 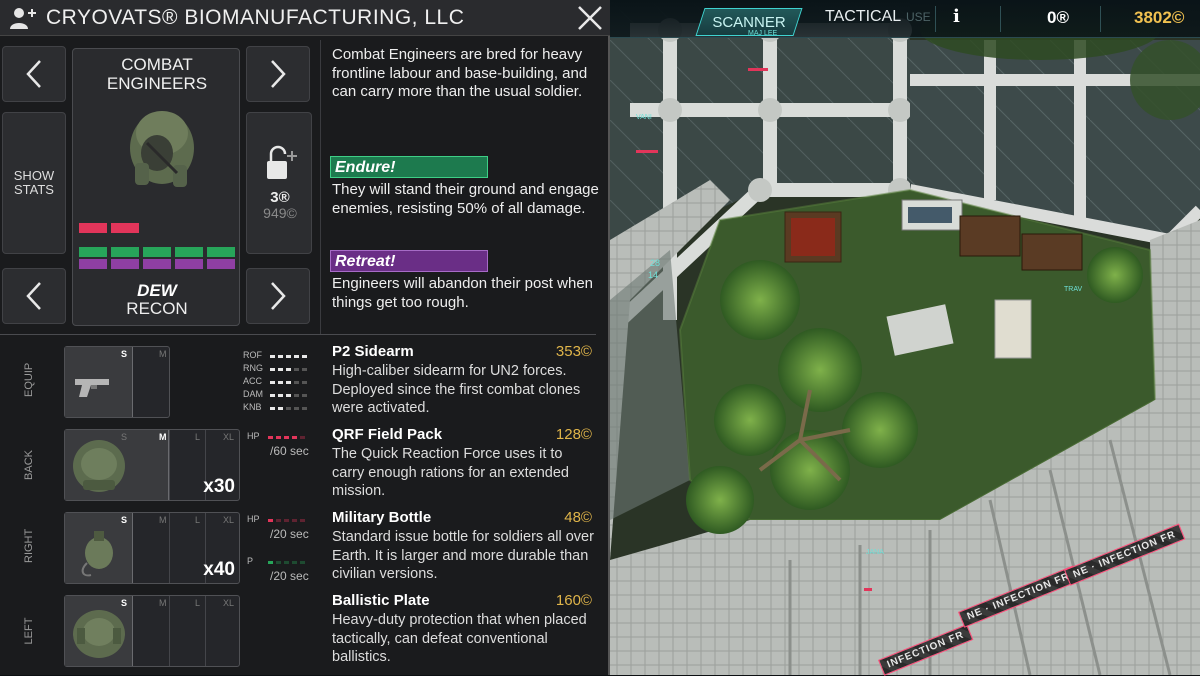 I want to click on tactical-tab: TACTICAL, so click(x=863, y=17).